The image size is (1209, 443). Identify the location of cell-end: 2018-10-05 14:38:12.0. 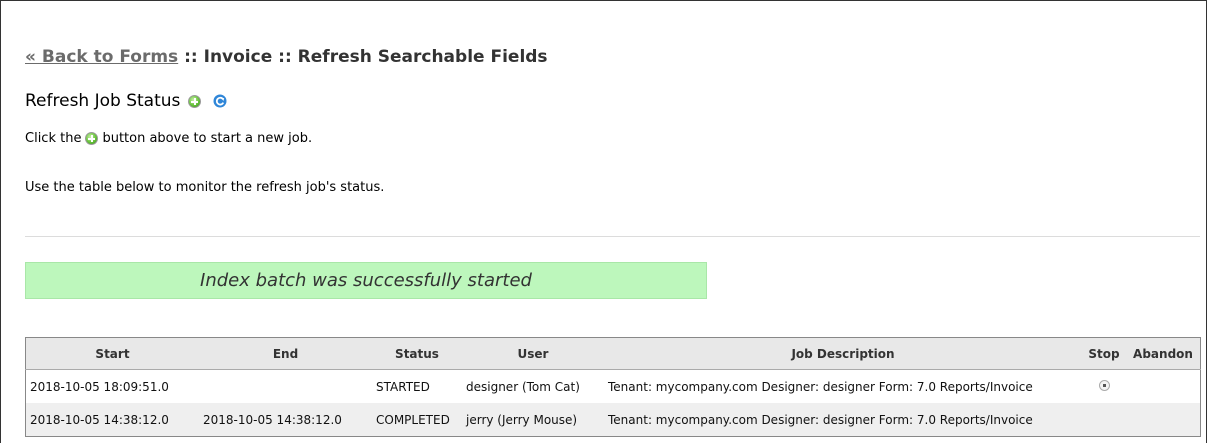
(285, 420).